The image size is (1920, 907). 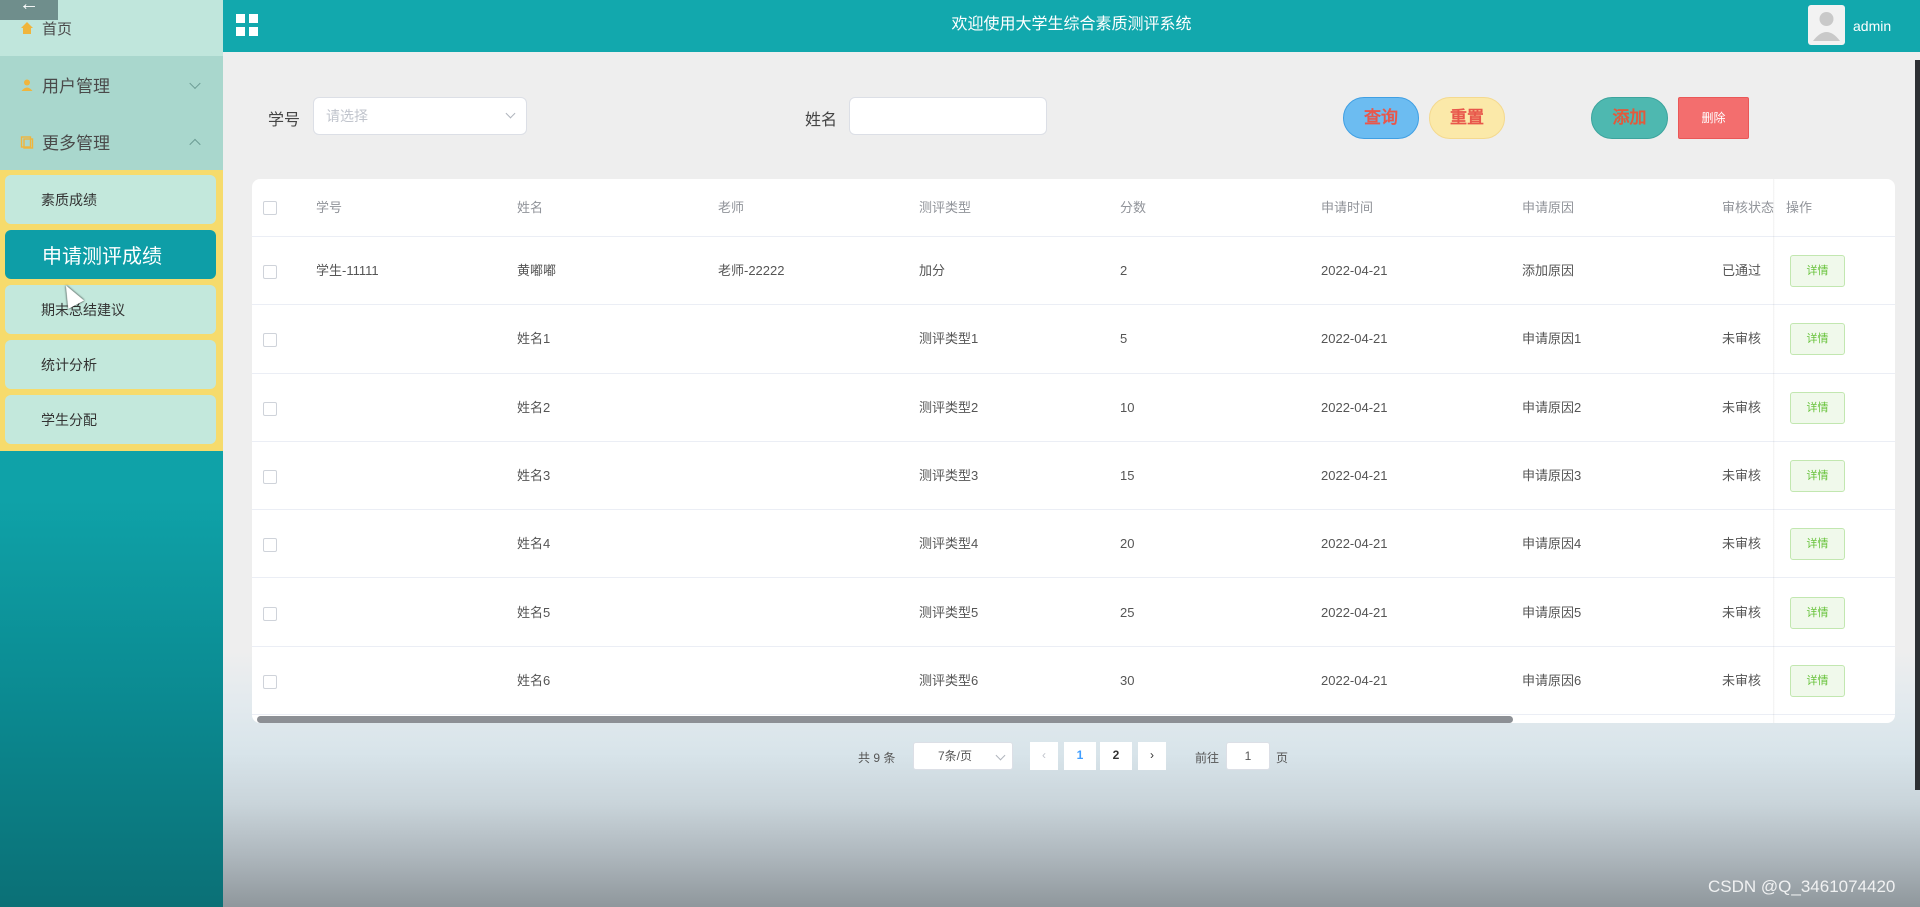 I want to click on student-id-select: 请选择, so click(x=420, y=116).